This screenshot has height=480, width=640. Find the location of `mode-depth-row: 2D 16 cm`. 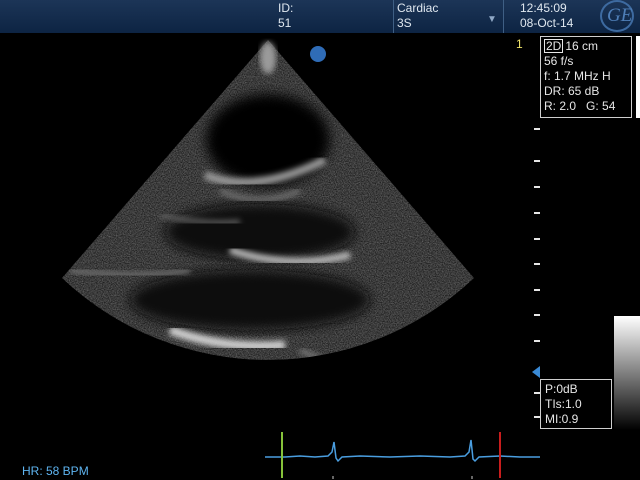

mode-depth-row: 2D 16 cm is located at coordinates (587, 46).